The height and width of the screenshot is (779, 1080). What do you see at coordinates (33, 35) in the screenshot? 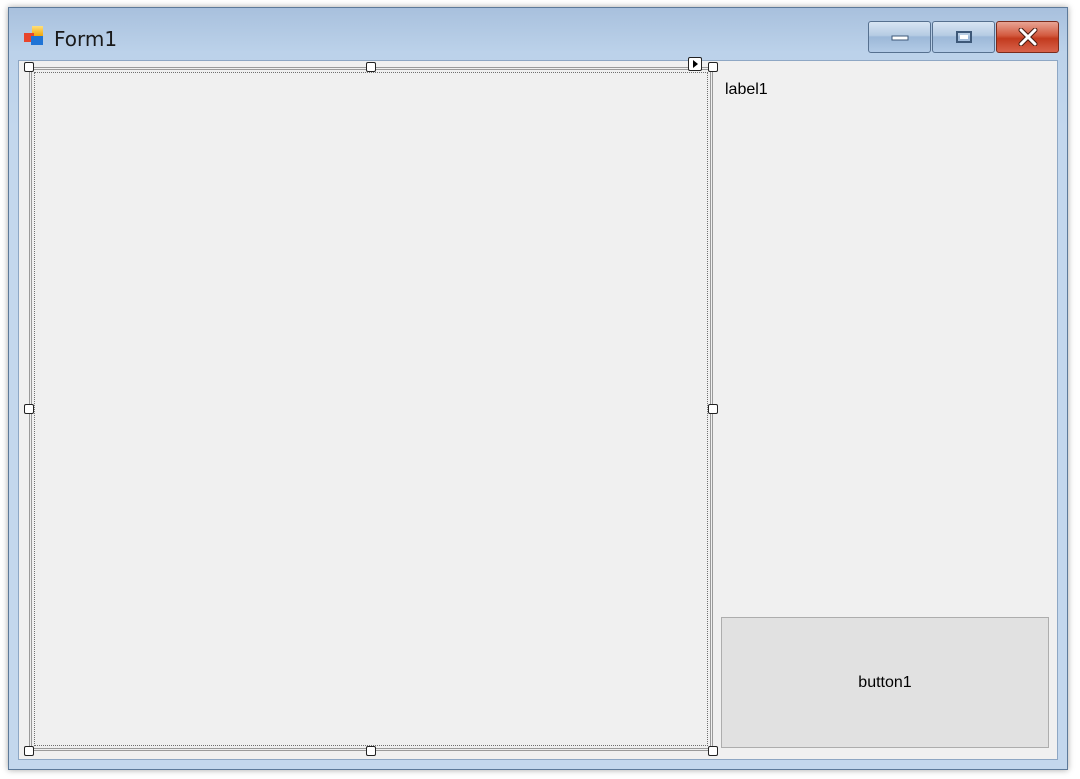
I see `winforms-app-icon` at bounding box center [33, 35].